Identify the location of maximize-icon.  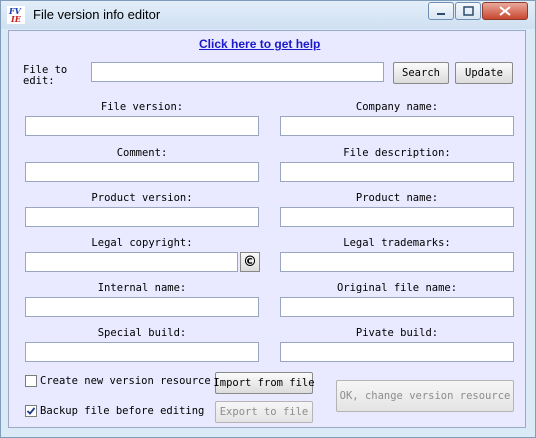
(468, 11).